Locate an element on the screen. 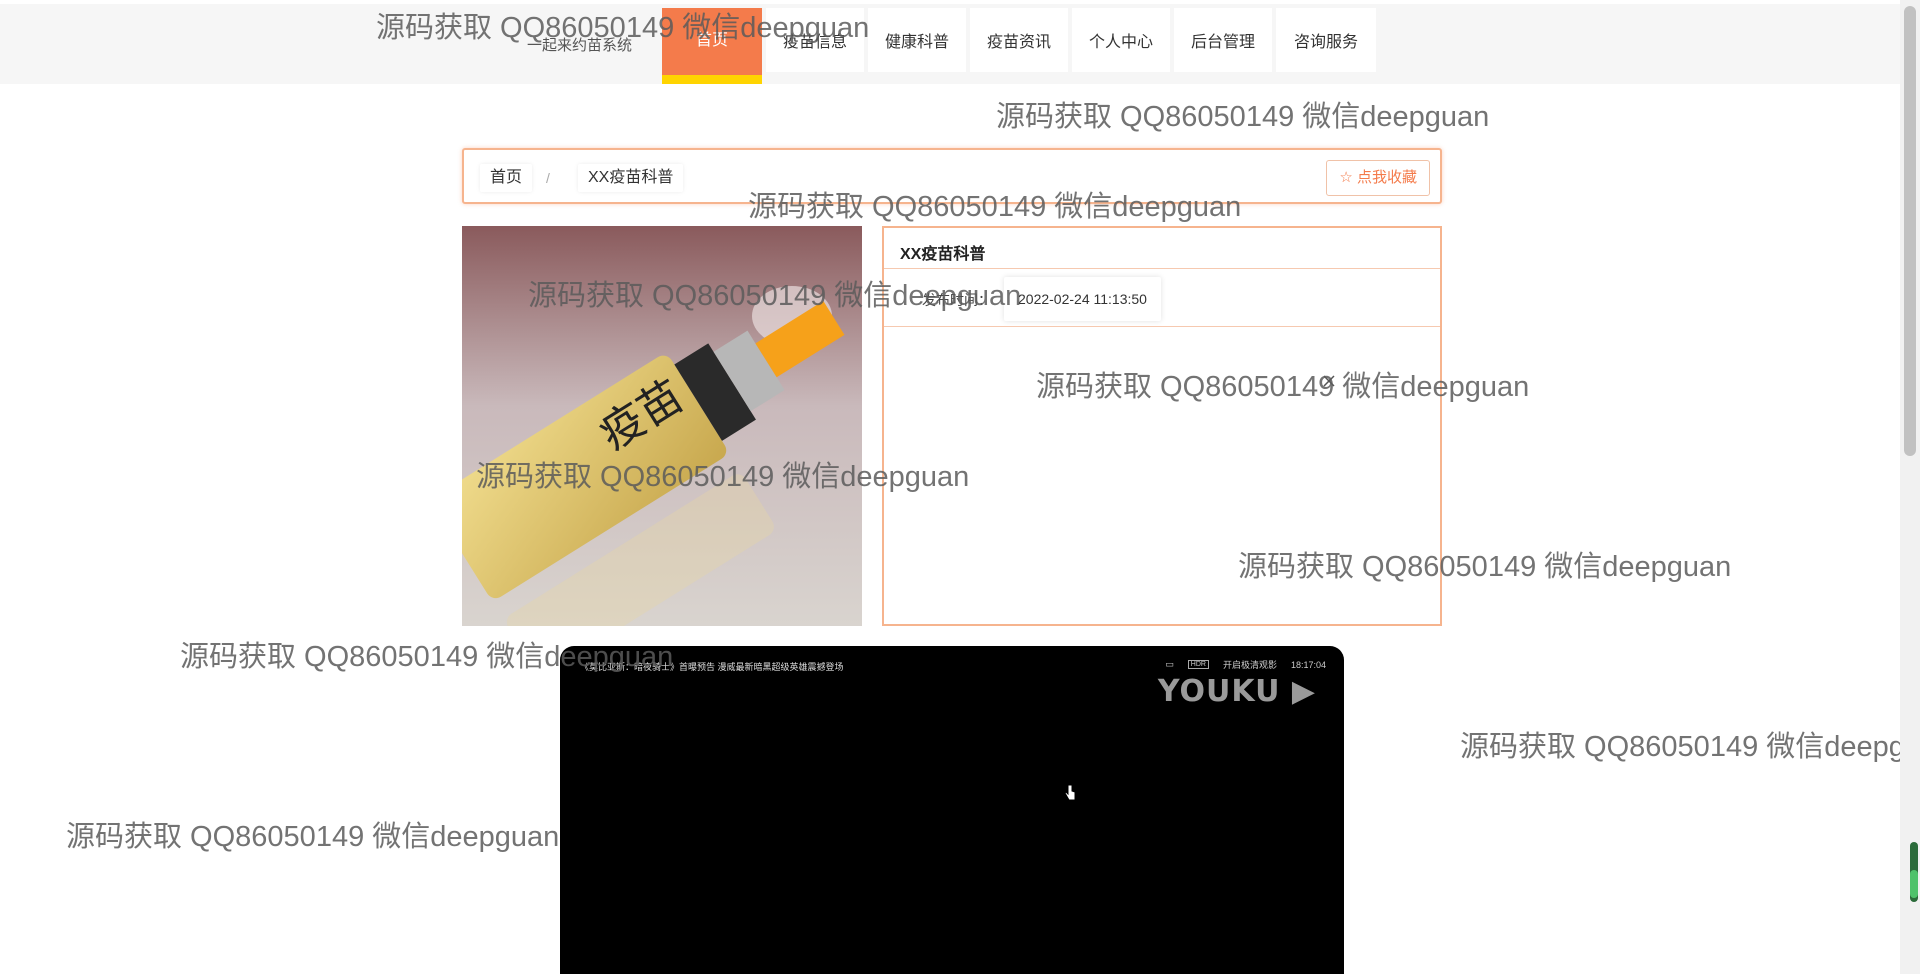 This screenshot has width=1920, height=974. youku-logo: YOUKU ▶ is located at coordinates (1236, 691).